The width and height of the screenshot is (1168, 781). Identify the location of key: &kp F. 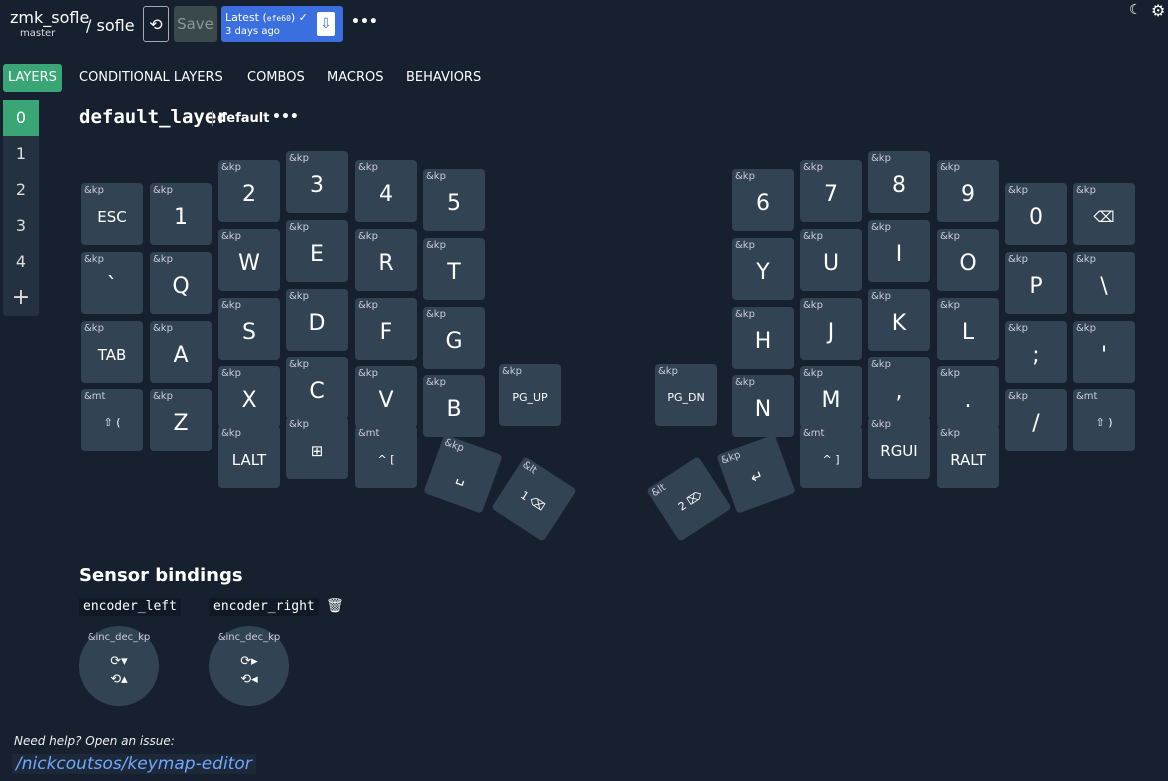
(386, 329).